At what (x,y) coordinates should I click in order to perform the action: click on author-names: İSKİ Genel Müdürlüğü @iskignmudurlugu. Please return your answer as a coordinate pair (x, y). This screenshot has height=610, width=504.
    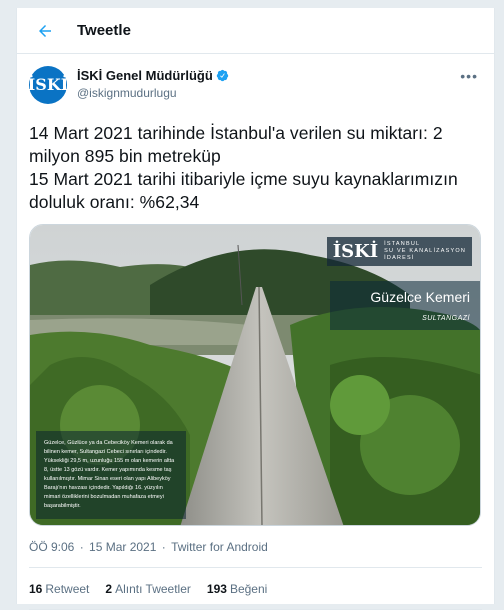
    Looking at the image, I should click on (153, 84).